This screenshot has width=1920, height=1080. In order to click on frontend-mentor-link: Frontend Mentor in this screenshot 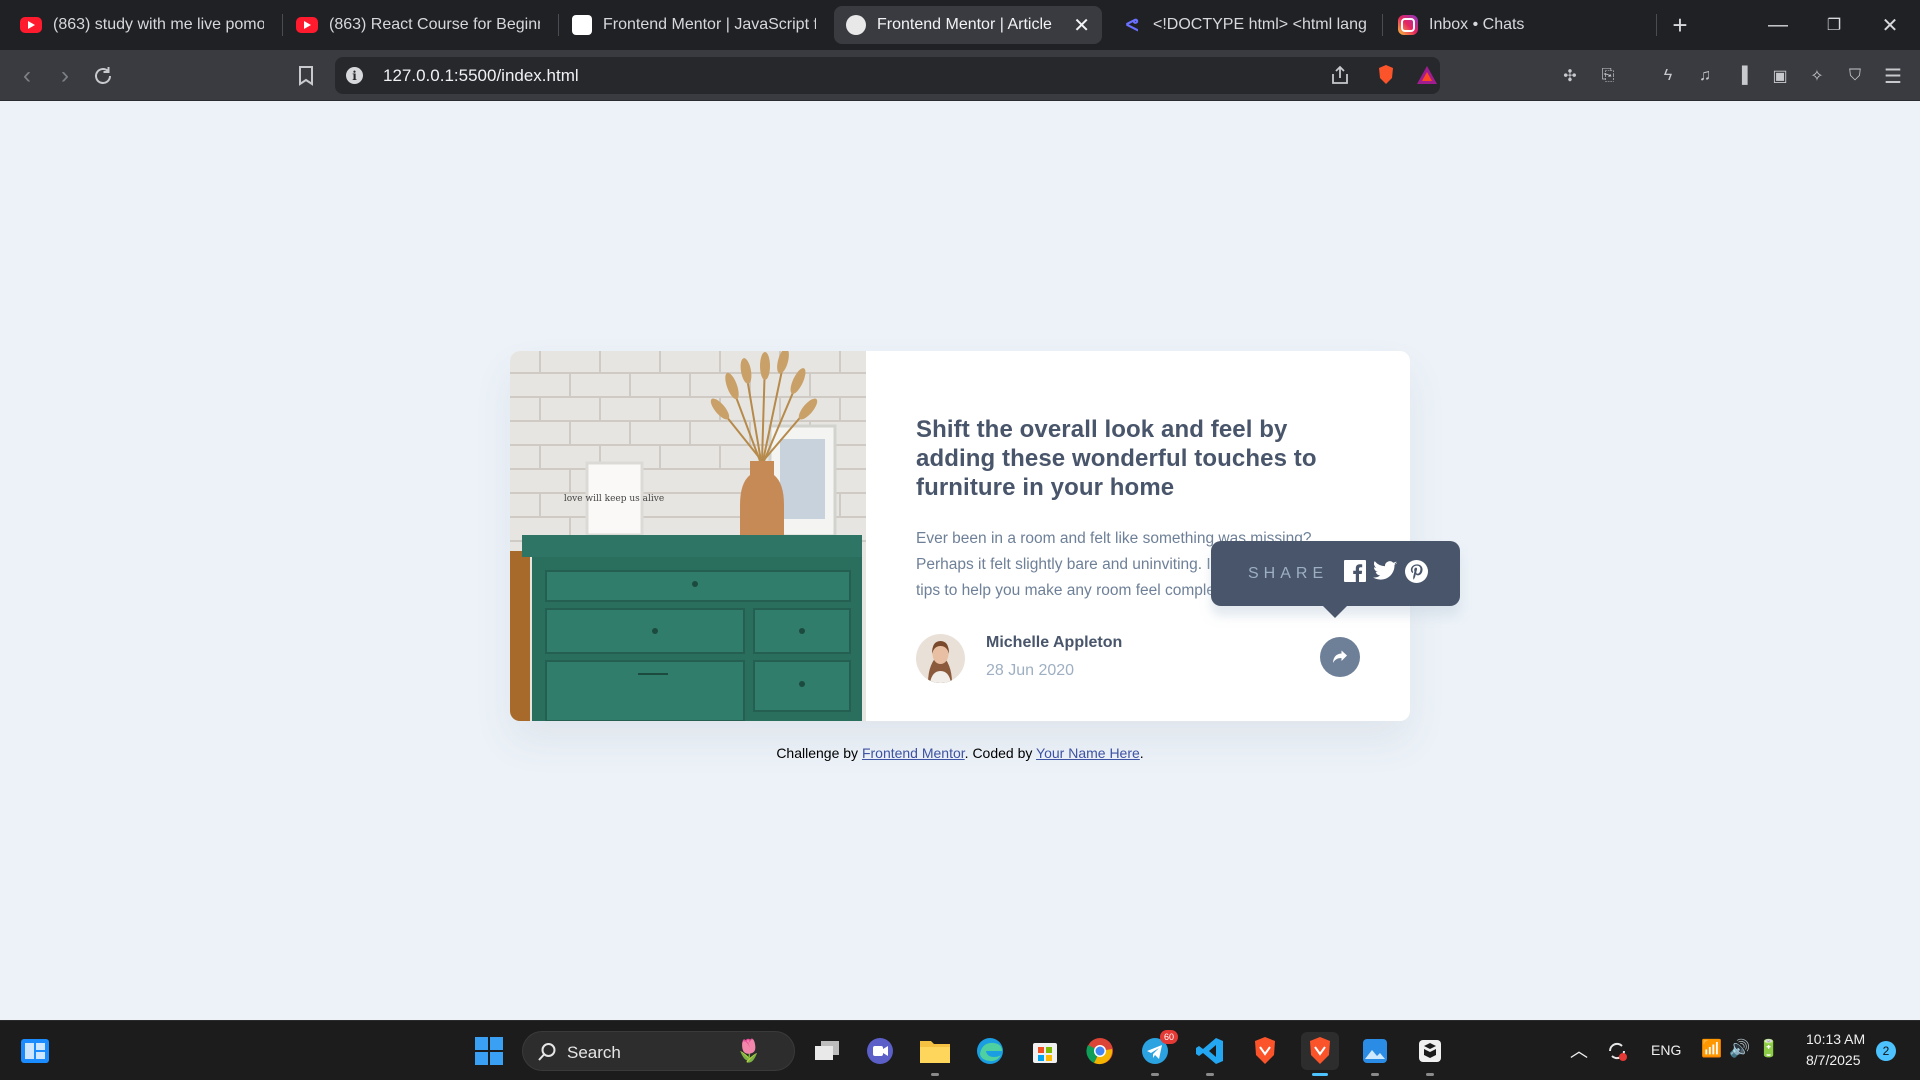, I will do `click(913, 753)`.